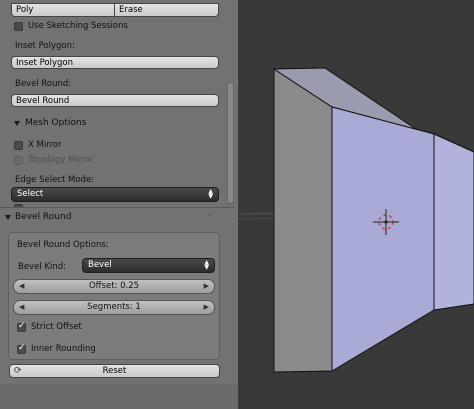 The width and height of the screenshot is (474, 409). I want to click on bevel-kind-value: Bevel, so click(100, 265).